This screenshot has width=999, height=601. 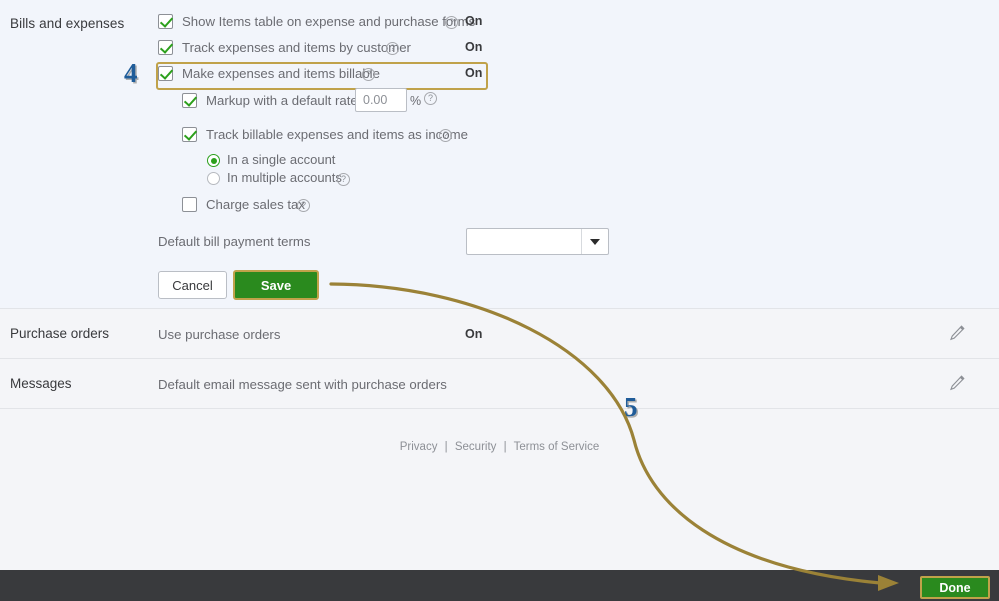 What do you see at coordinates (165, 47) in the screenshot?
I see `checkbox-track-by-customer` at bounding box center [165, 47].